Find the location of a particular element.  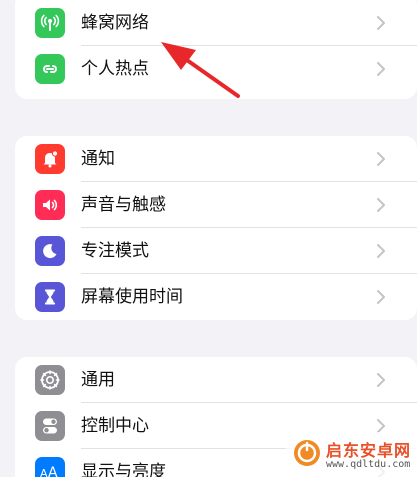

settings-row-hotspot: 个人热点 is located at coordinates (216, 69).